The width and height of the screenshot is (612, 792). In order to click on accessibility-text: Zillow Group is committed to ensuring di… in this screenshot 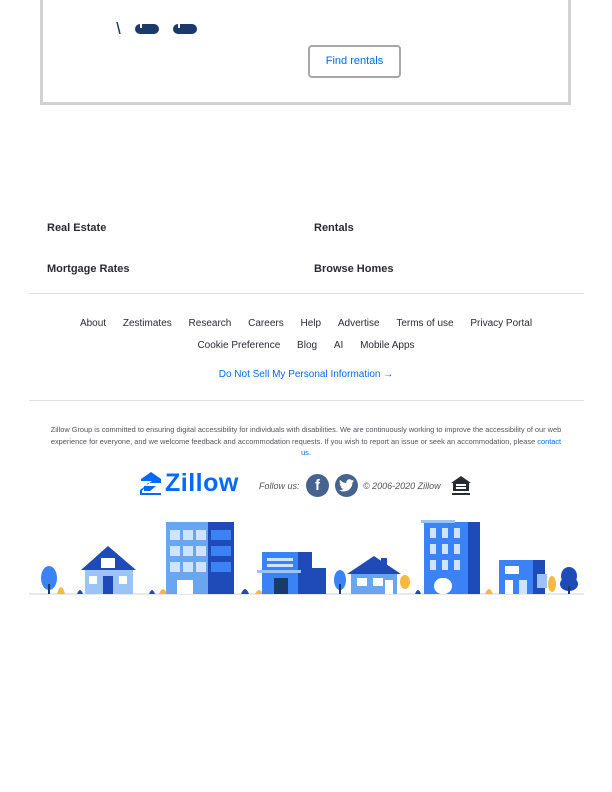, I will do `click(306, 435)`.